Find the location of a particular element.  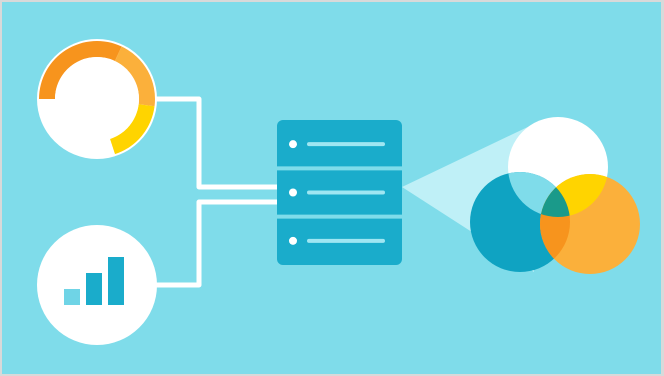

venn-diagram-icon is located at coordinates (555, 195).